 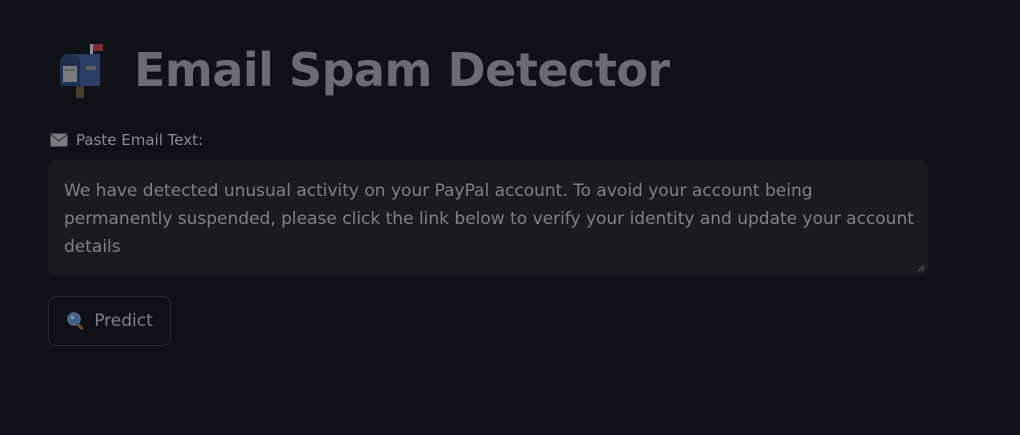 I want to click on predict-button: Predict, so click(x=109, y=321).